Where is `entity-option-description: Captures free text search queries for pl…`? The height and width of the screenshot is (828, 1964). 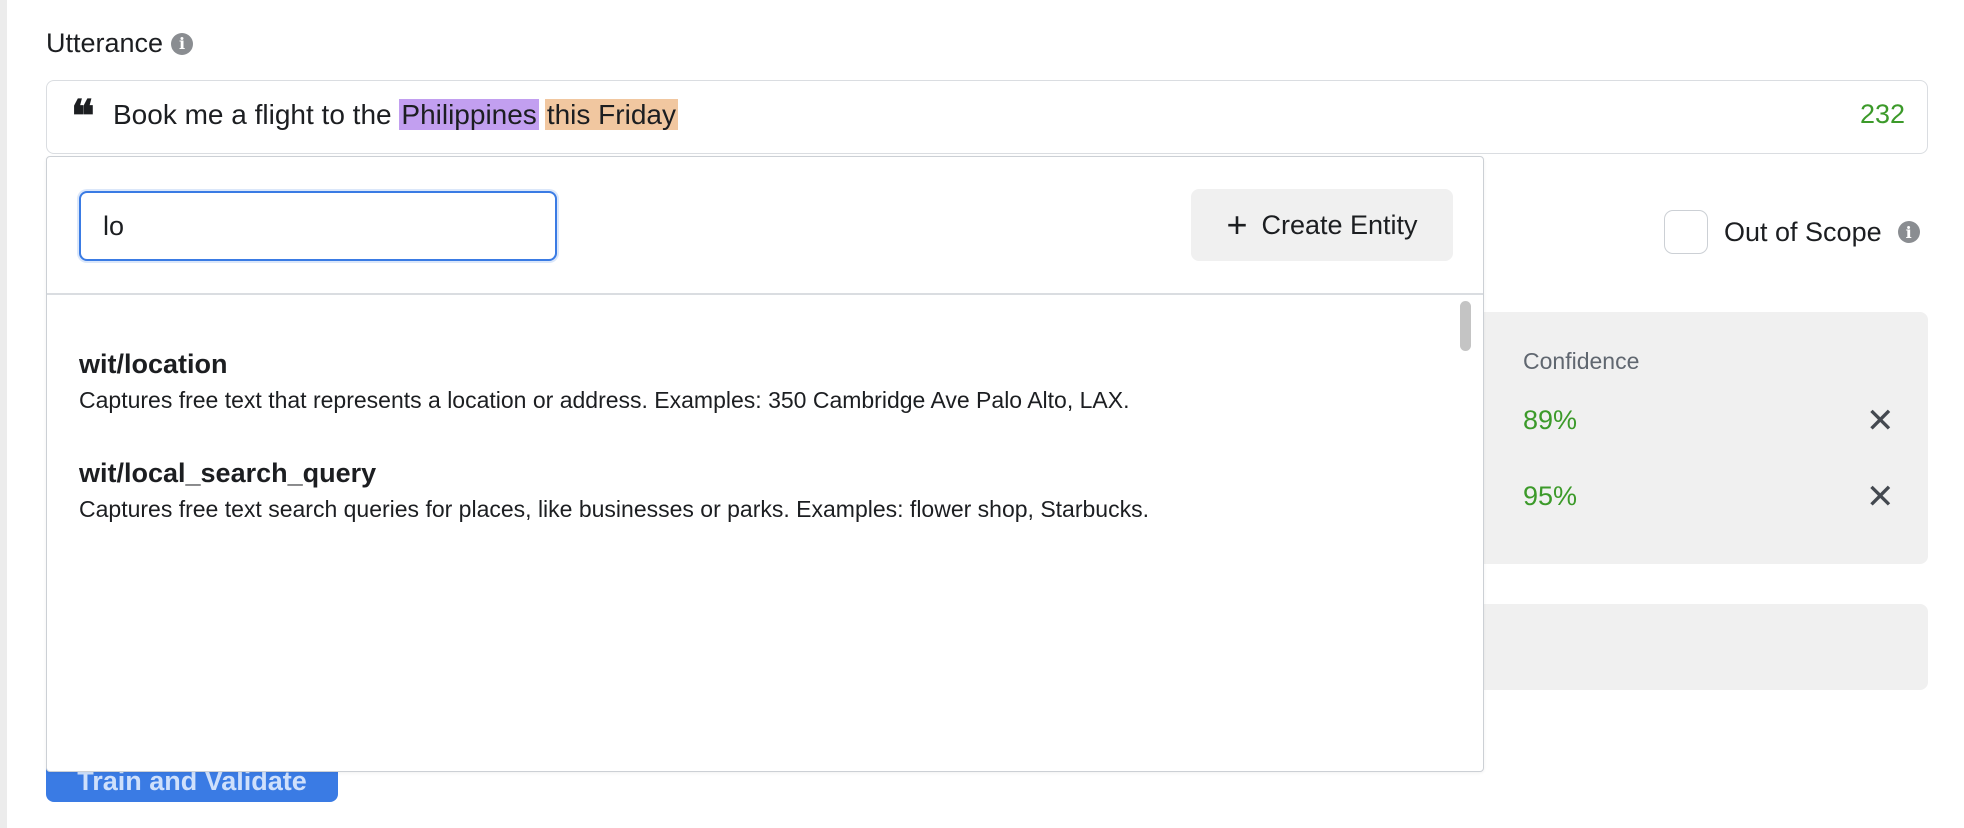
entity-option-description: Captures free text search queries for pl… is located at coordinates (614, 509).